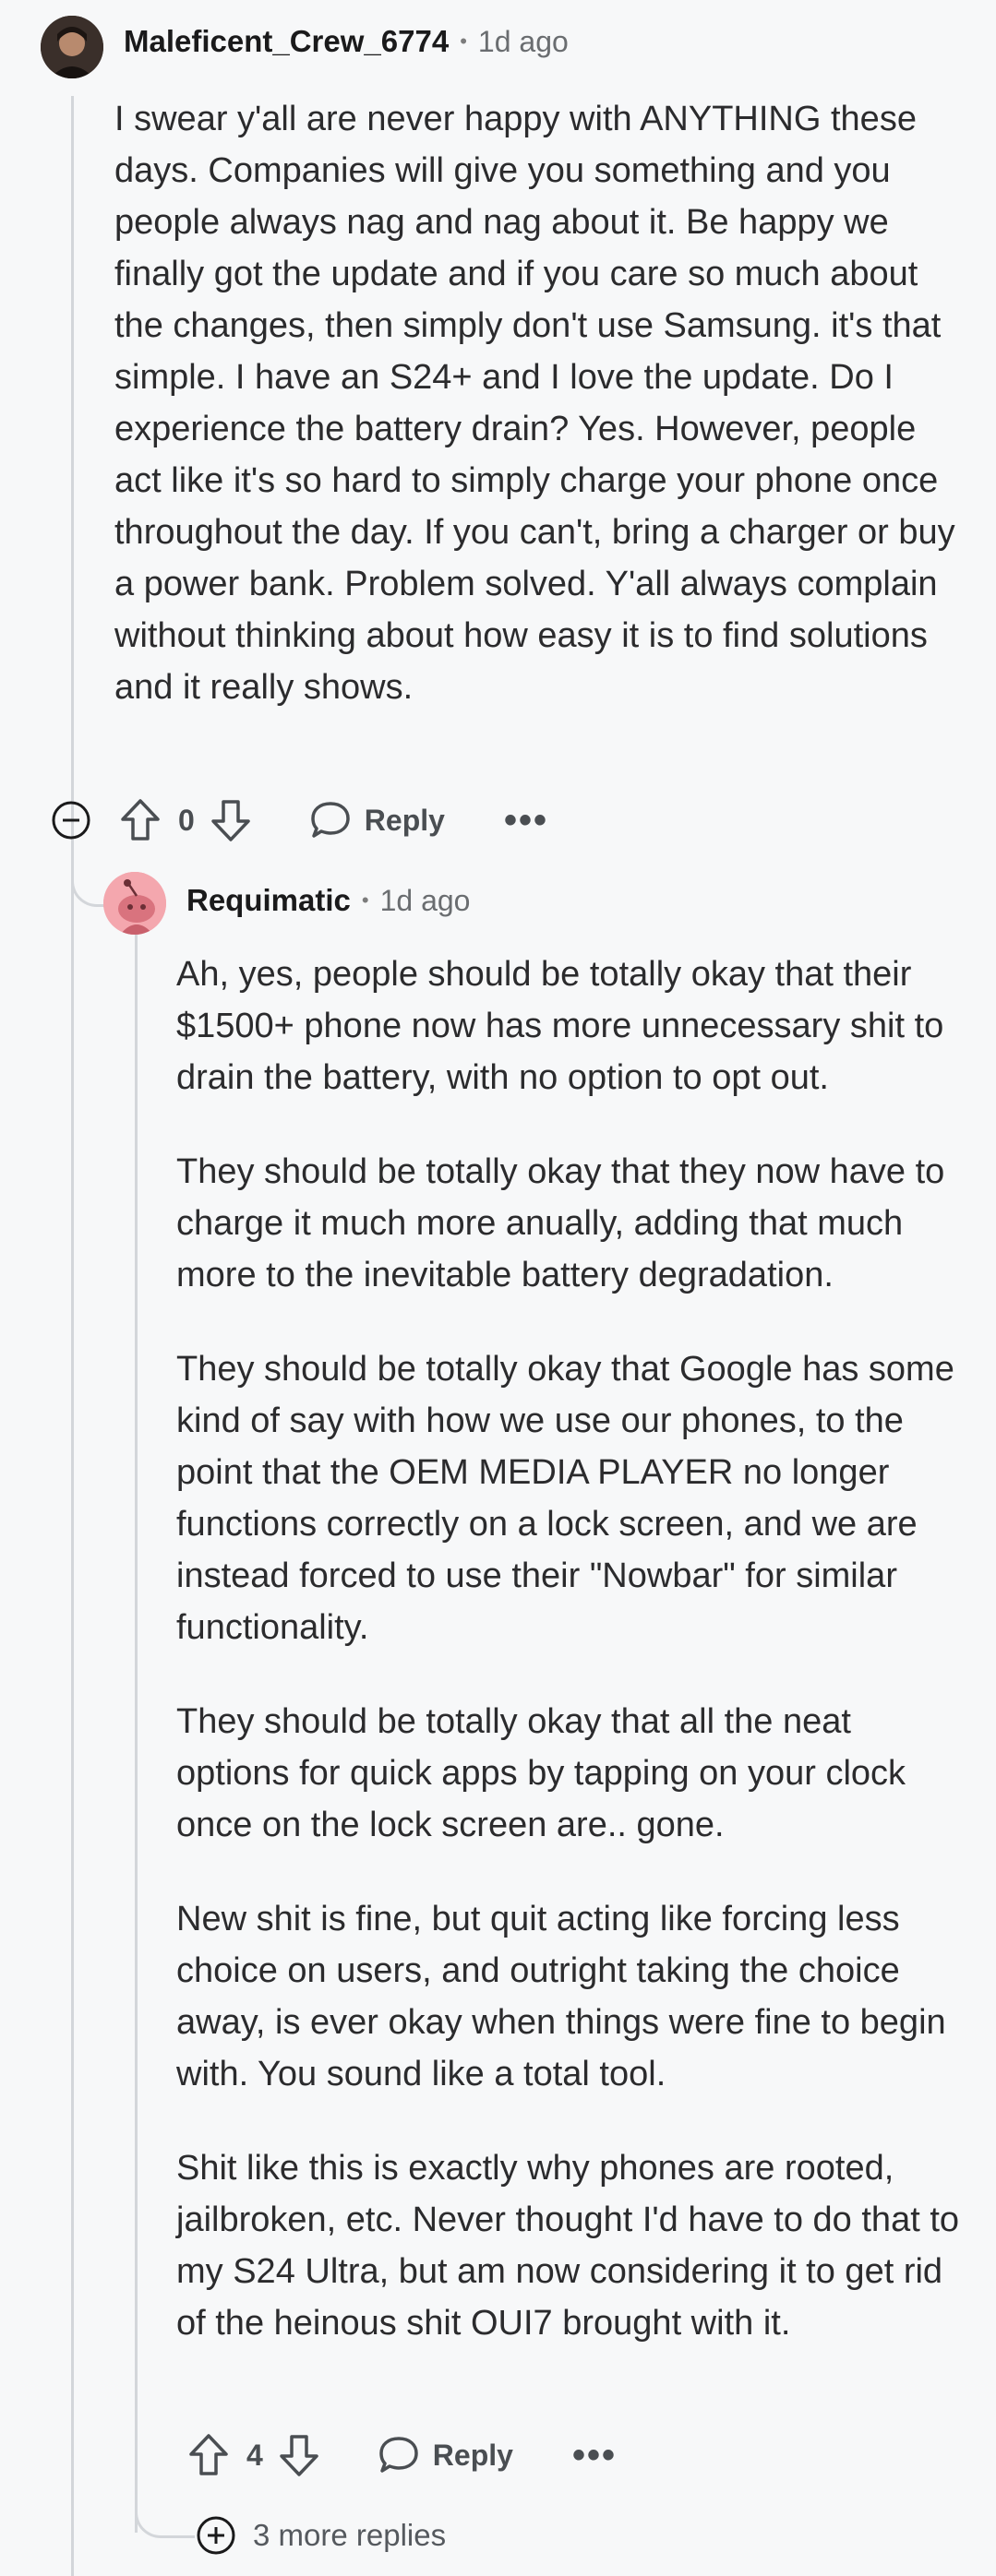 The height and width of the screenshot is (2576, 996). What do you see at coordinates (72, 1336) in the screenshot?
I see `thread-line-main` at bounding box center [72, 1336].